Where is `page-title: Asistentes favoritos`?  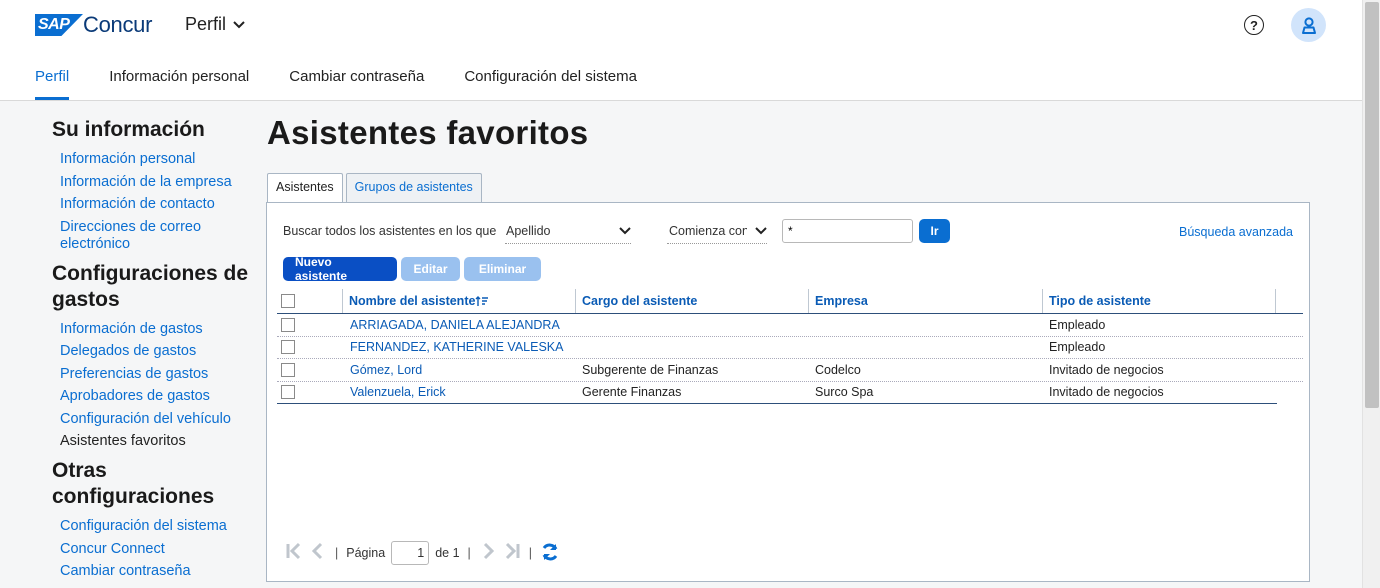 page-title: Asistentes favoritos is located at coordinates (428, 132).